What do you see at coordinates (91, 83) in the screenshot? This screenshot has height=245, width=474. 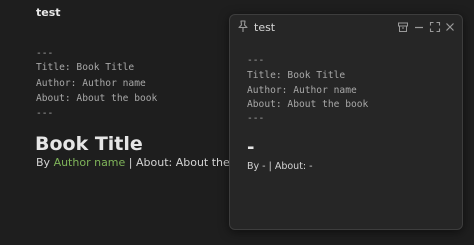 I see `frontmatter-author-line: Author: Author name` at bounding box center [91, 83].